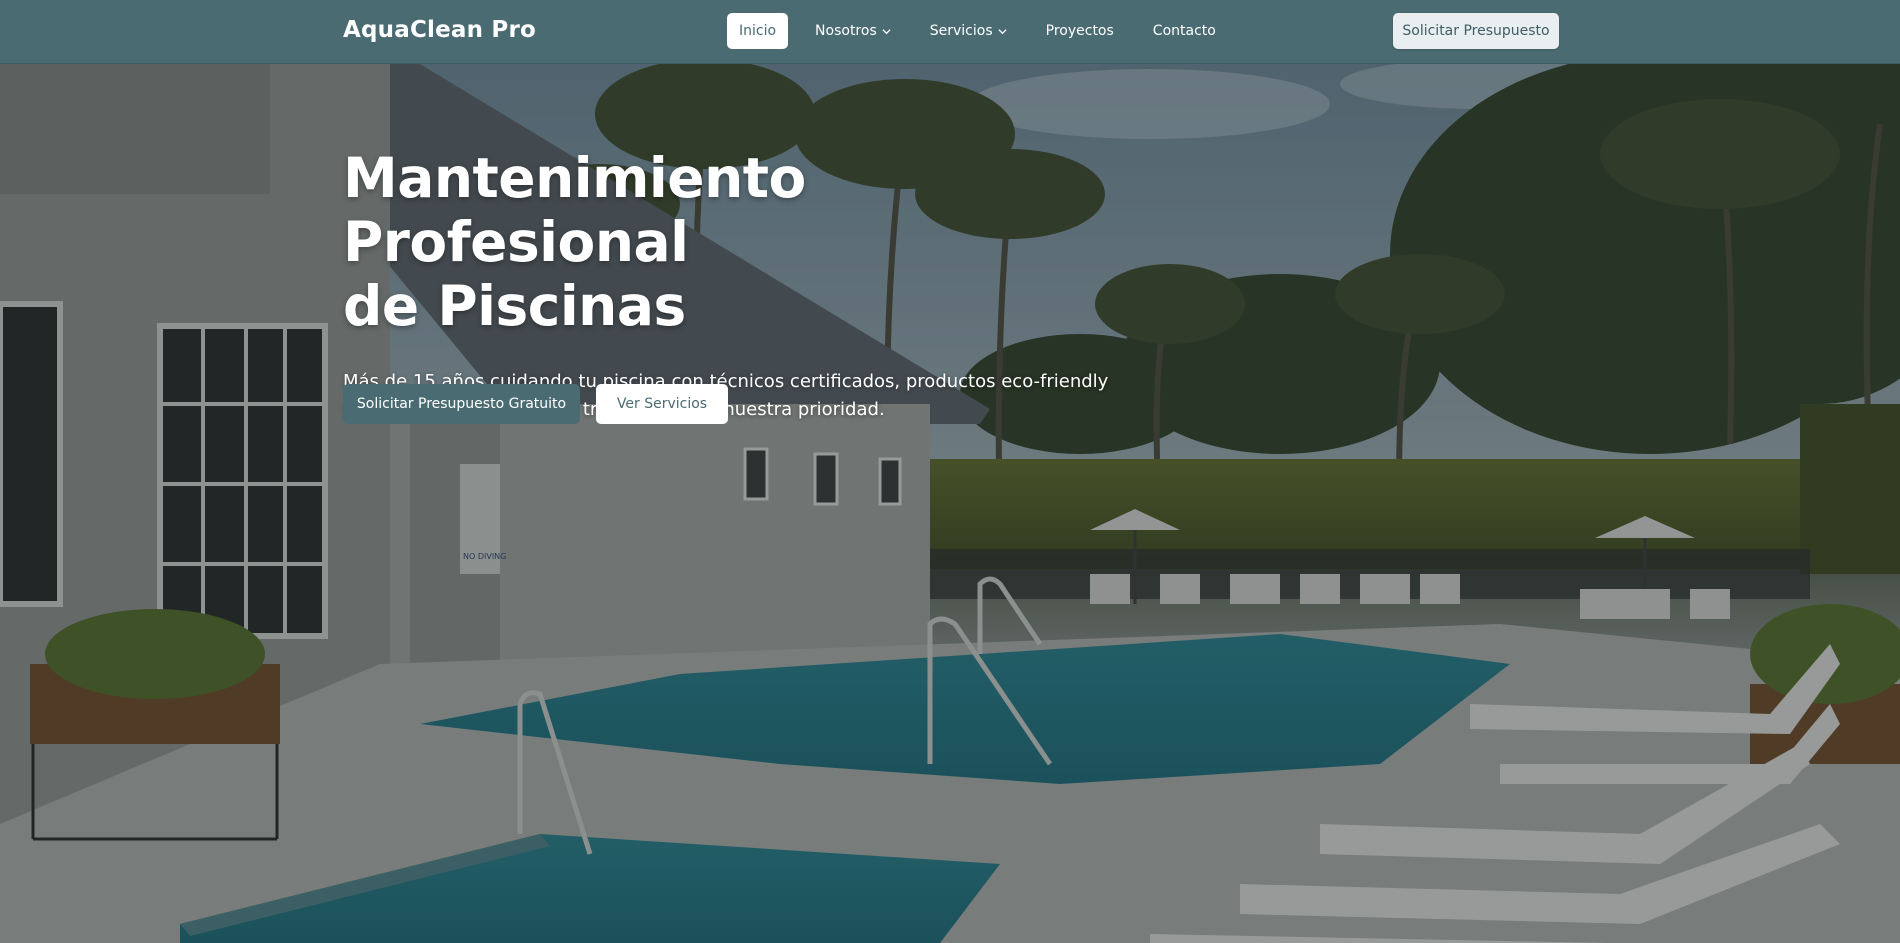 This screenshot has height=943, width=1900. I want to click on nav-item-servicios: Servicios, so click(968, 31).